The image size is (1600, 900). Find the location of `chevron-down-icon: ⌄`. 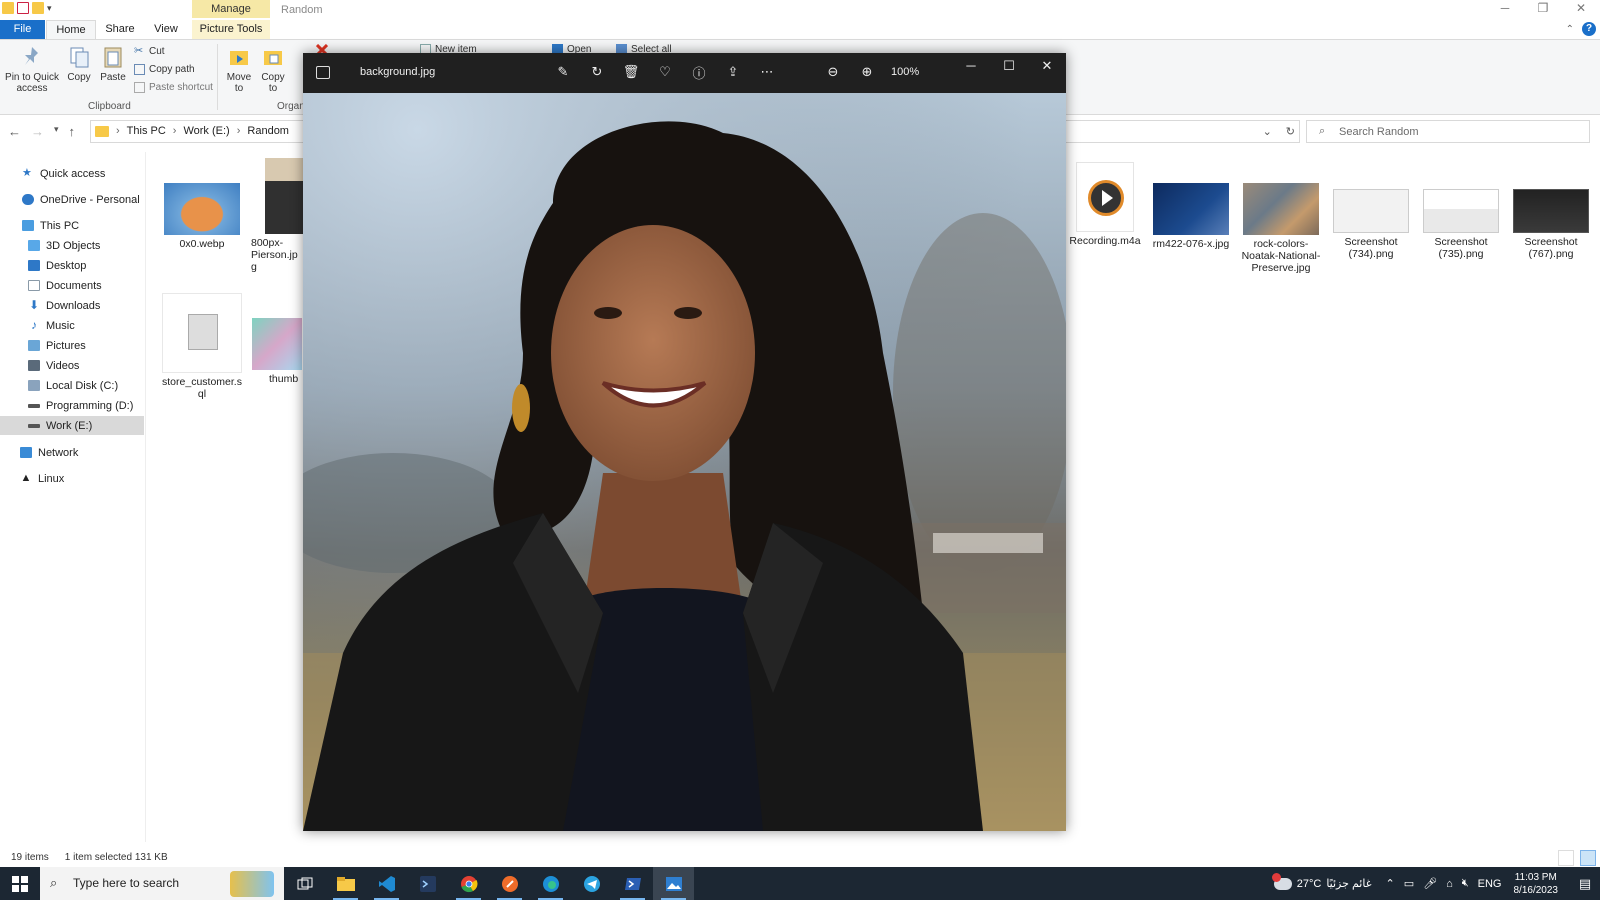

chevron-down-icon: ⌄ is located at coordinates (1267, 131).